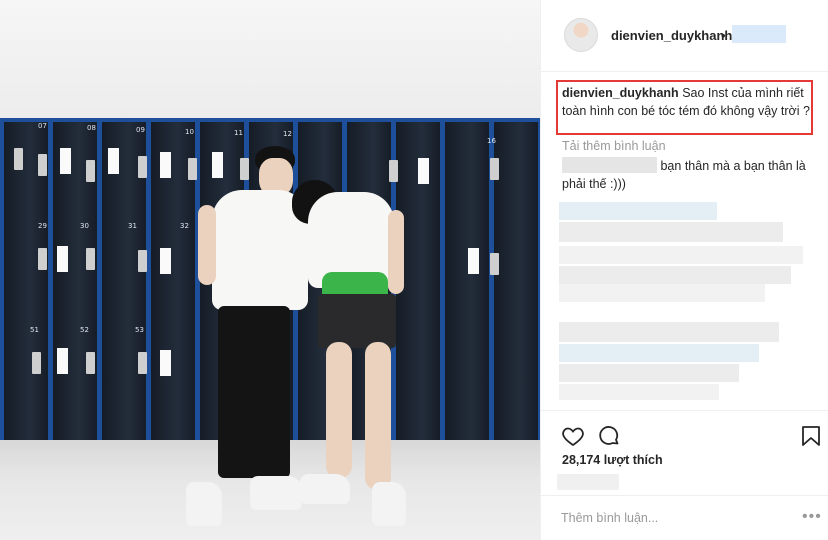 The width and height of the screenshot is (828, 540). I want to click on person-shorts, so click(357, 321).